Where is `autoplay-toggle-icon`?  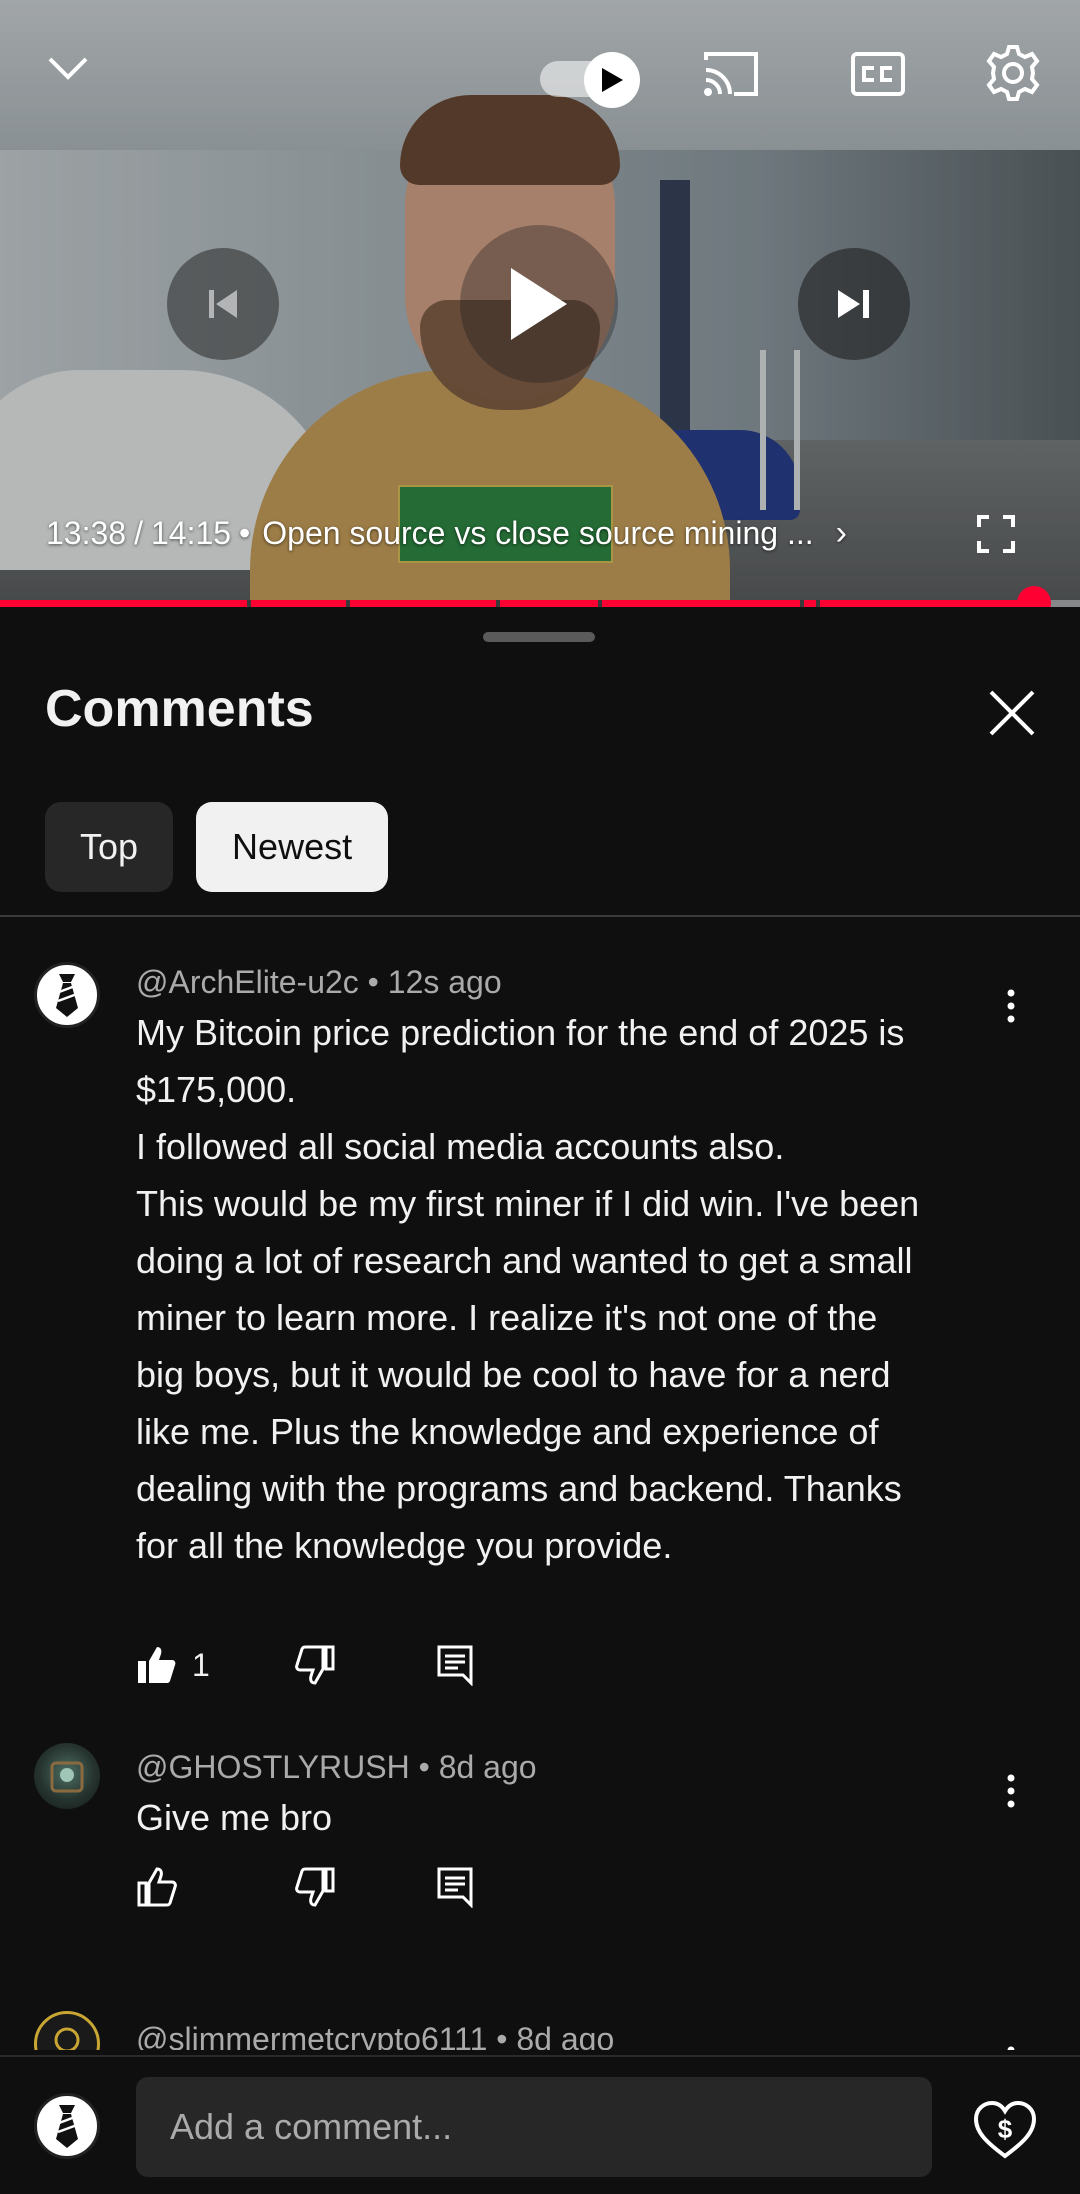 autoplay-toggle-icon is located at coordinates (612, 80).